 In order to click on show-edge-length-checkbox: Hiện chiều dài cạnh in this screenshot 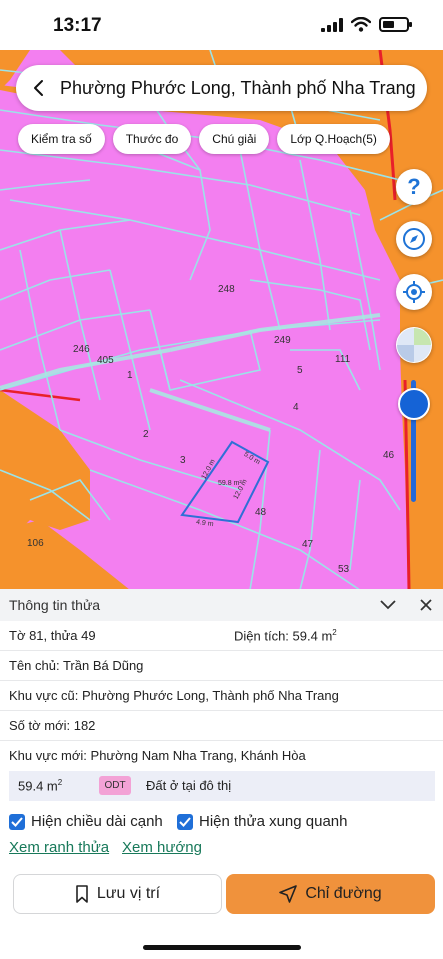, I will do `click(86, 821)`.